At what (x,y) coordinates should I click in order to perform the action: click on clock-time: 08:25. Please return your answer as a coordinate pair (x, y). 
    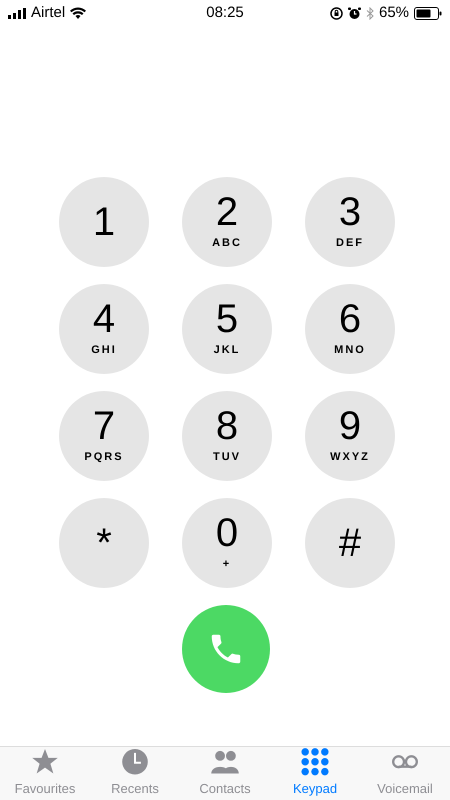
    Looking at the image, I should click on (225, 12).